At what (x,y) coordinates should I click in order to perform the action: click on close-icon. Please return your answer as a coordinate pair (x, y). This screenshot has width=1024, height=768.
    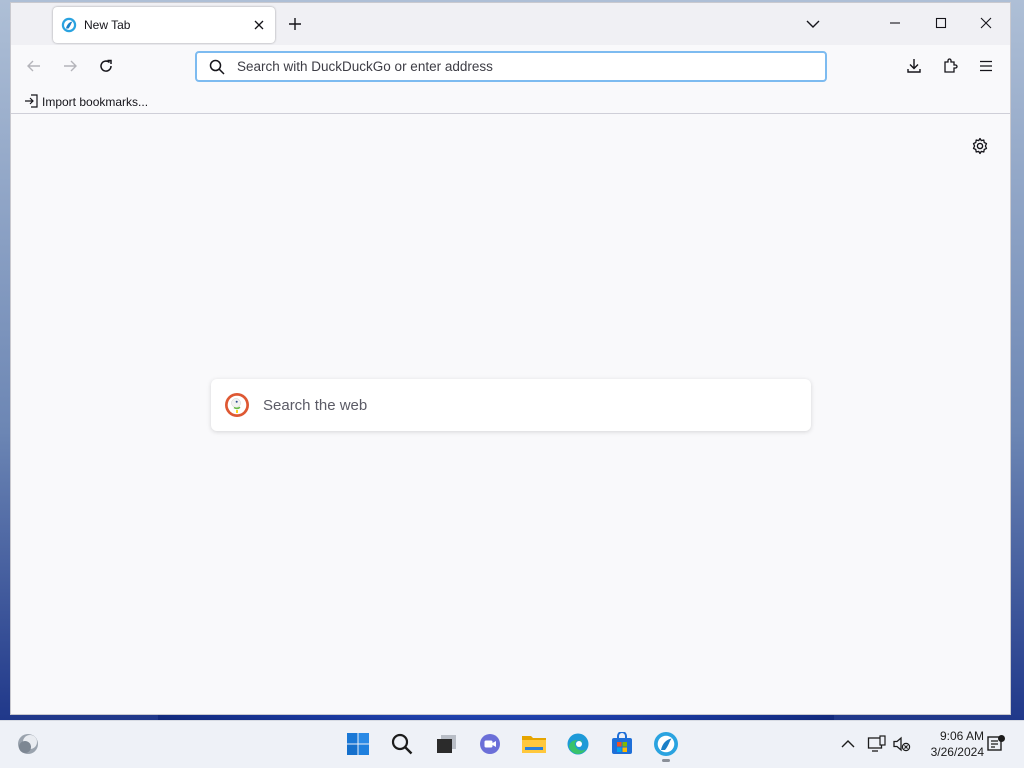
    Looking at the image, I should click on (986, 24).